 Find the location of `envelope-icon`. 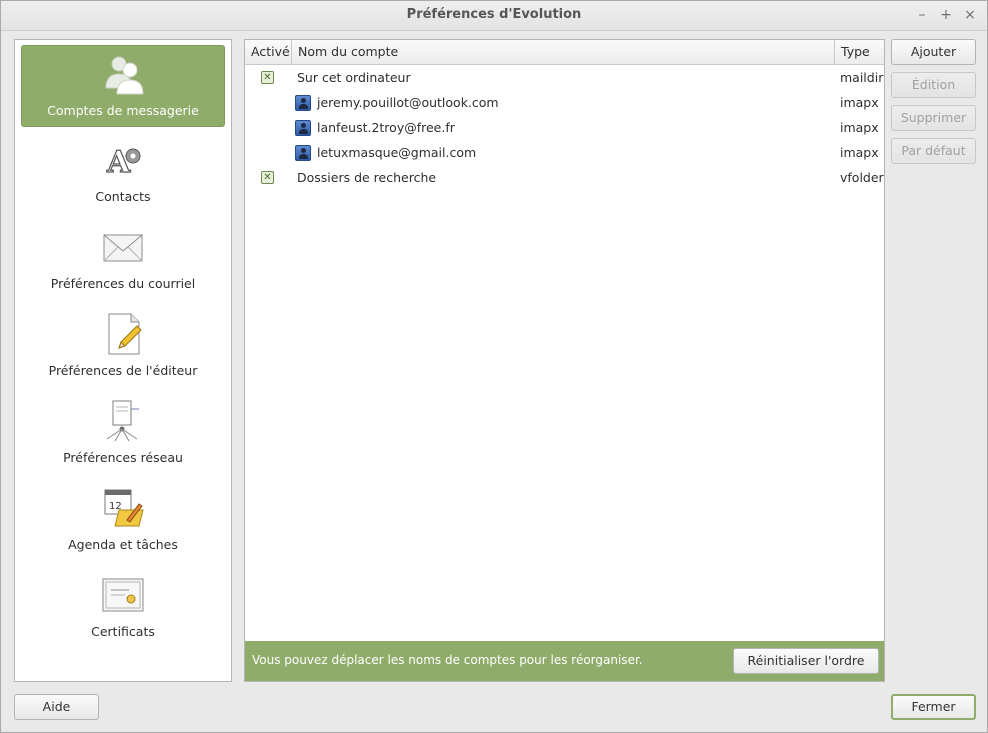

envelope-icon is located at coordinates (123, 248).